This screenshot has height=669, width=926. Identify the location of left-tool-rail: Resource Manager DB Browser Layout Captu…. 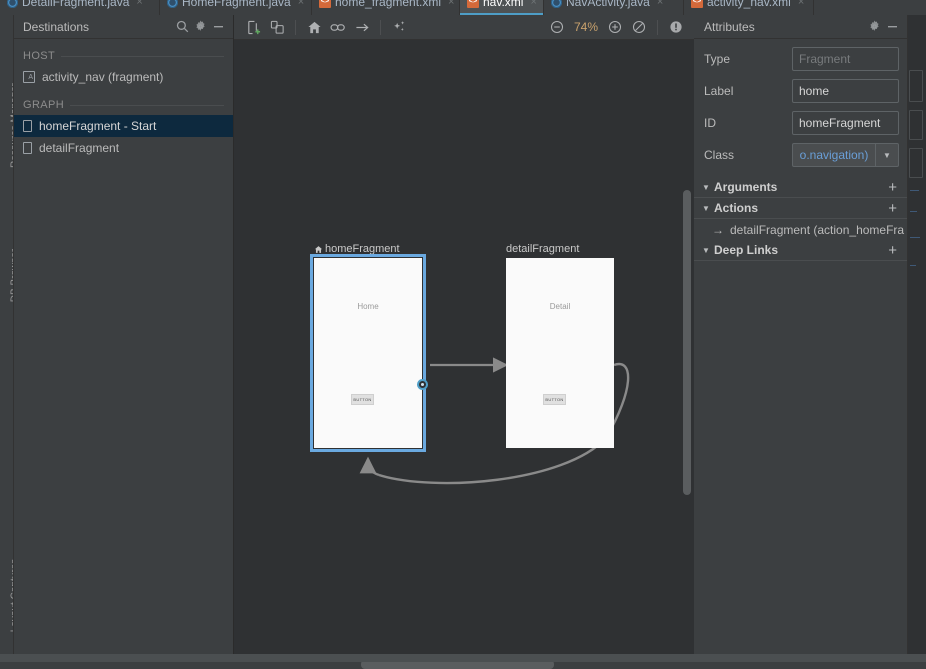
(7, 338).